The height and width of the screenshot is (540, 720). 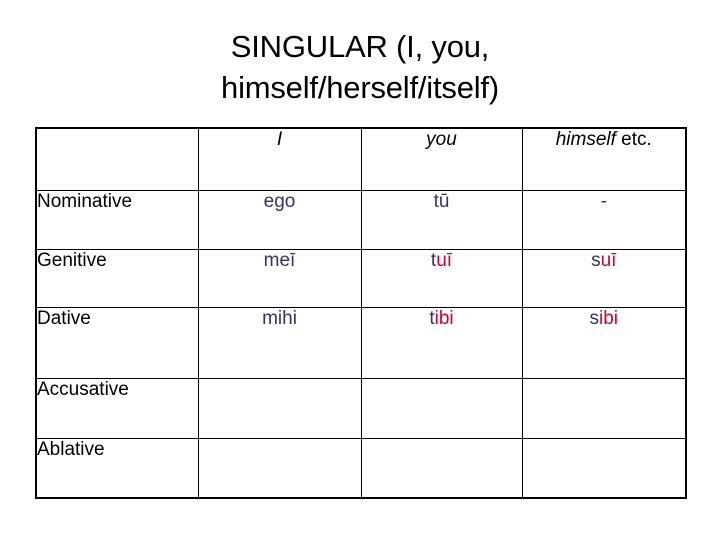 I want to click on form-dative-third-person: sibi, so click(x=604, y=343).